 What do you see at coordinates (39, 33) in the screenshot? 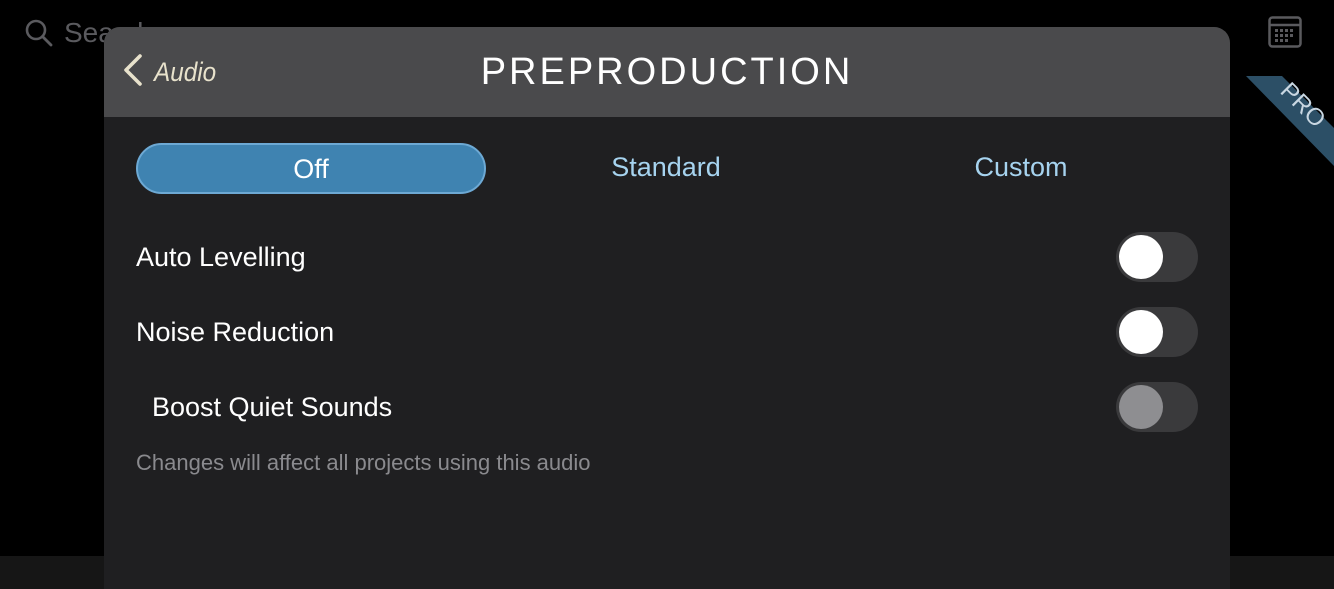
I see `search-icon` at bounding box center [39, 33].